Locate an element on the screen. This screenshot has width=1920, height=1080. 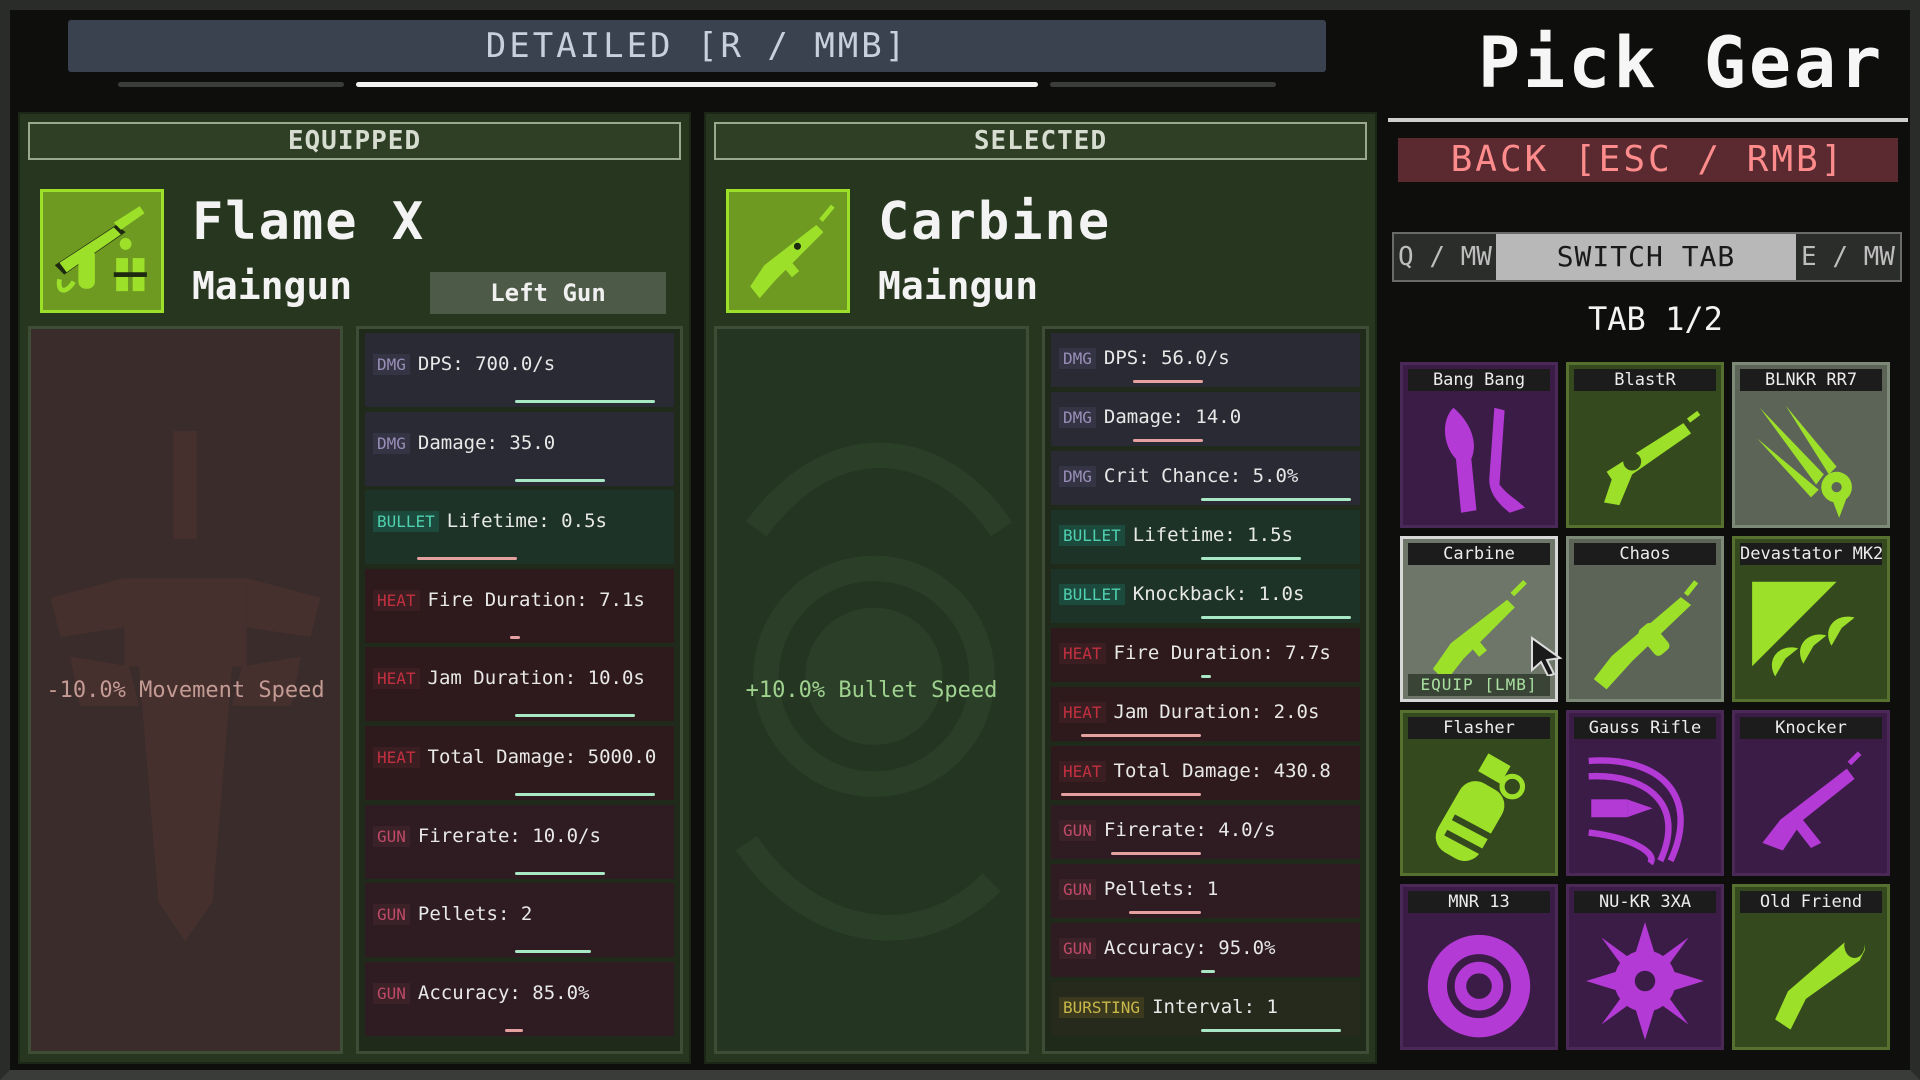
equipped-perk-panel: -10.0% Movement Speed is located at coordinates (185, 690).